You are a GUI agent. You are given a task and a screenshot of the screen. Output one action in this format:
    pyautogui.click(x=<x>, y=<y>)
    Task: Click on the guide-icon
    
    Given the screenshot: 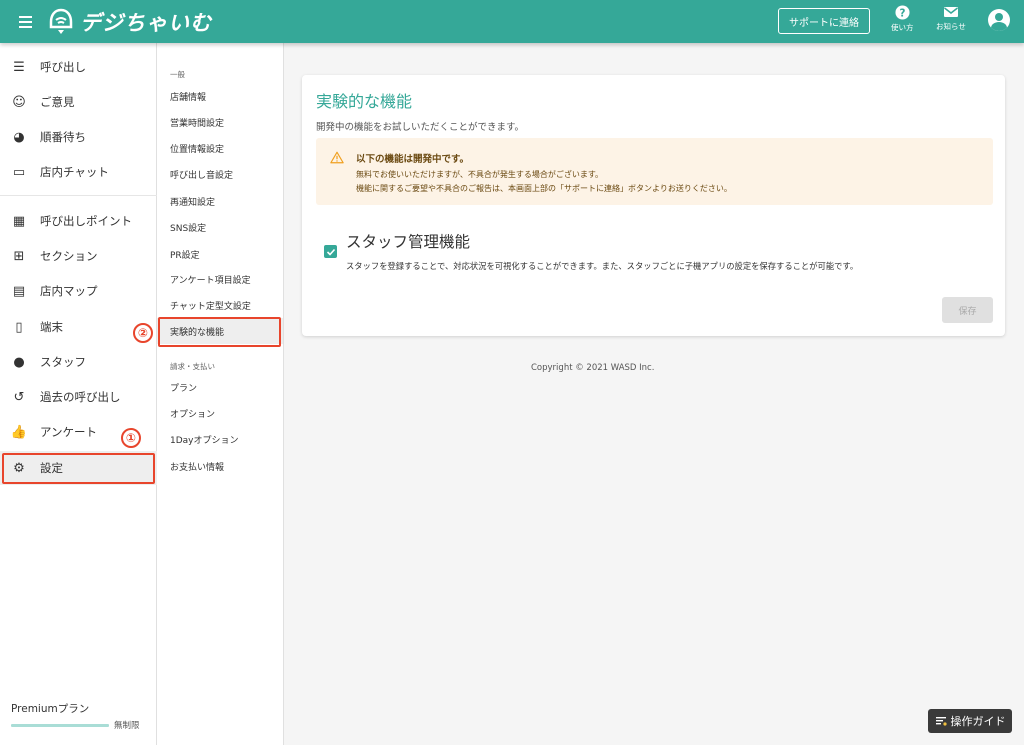 What is the action you would take?
    pyautogui.click(x=941, y=721)
    